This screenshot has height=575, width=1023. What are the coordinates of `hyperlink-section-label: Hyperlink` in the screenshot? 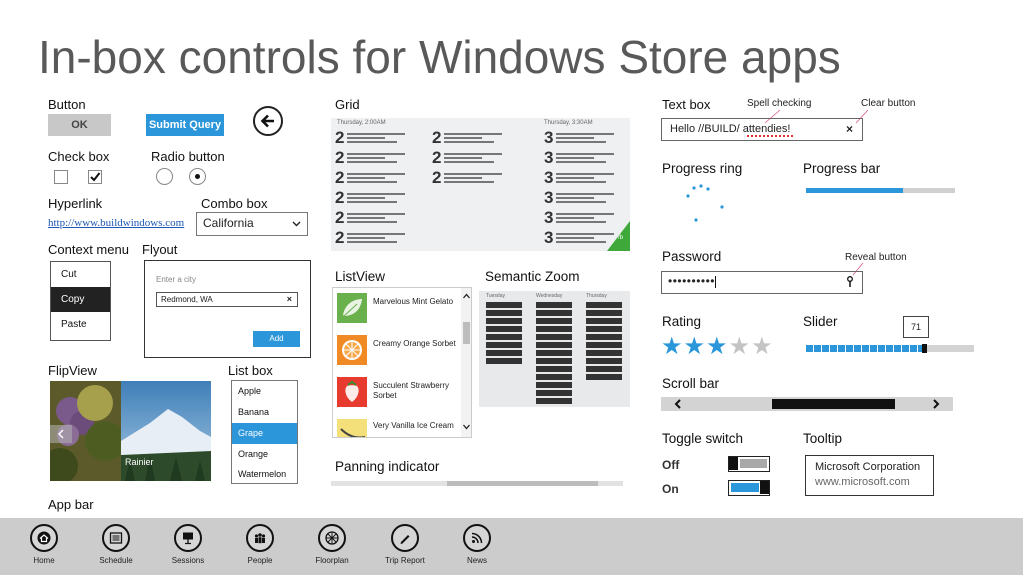 It's located at (75, 203).